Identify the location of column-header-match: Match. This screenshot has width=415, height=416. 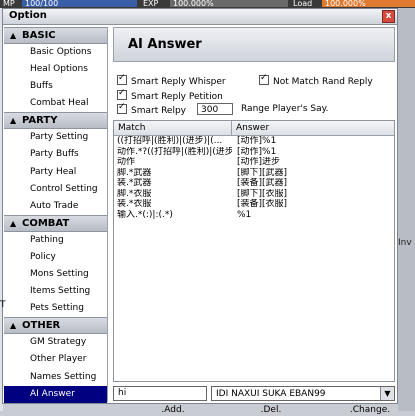
(173, 128).